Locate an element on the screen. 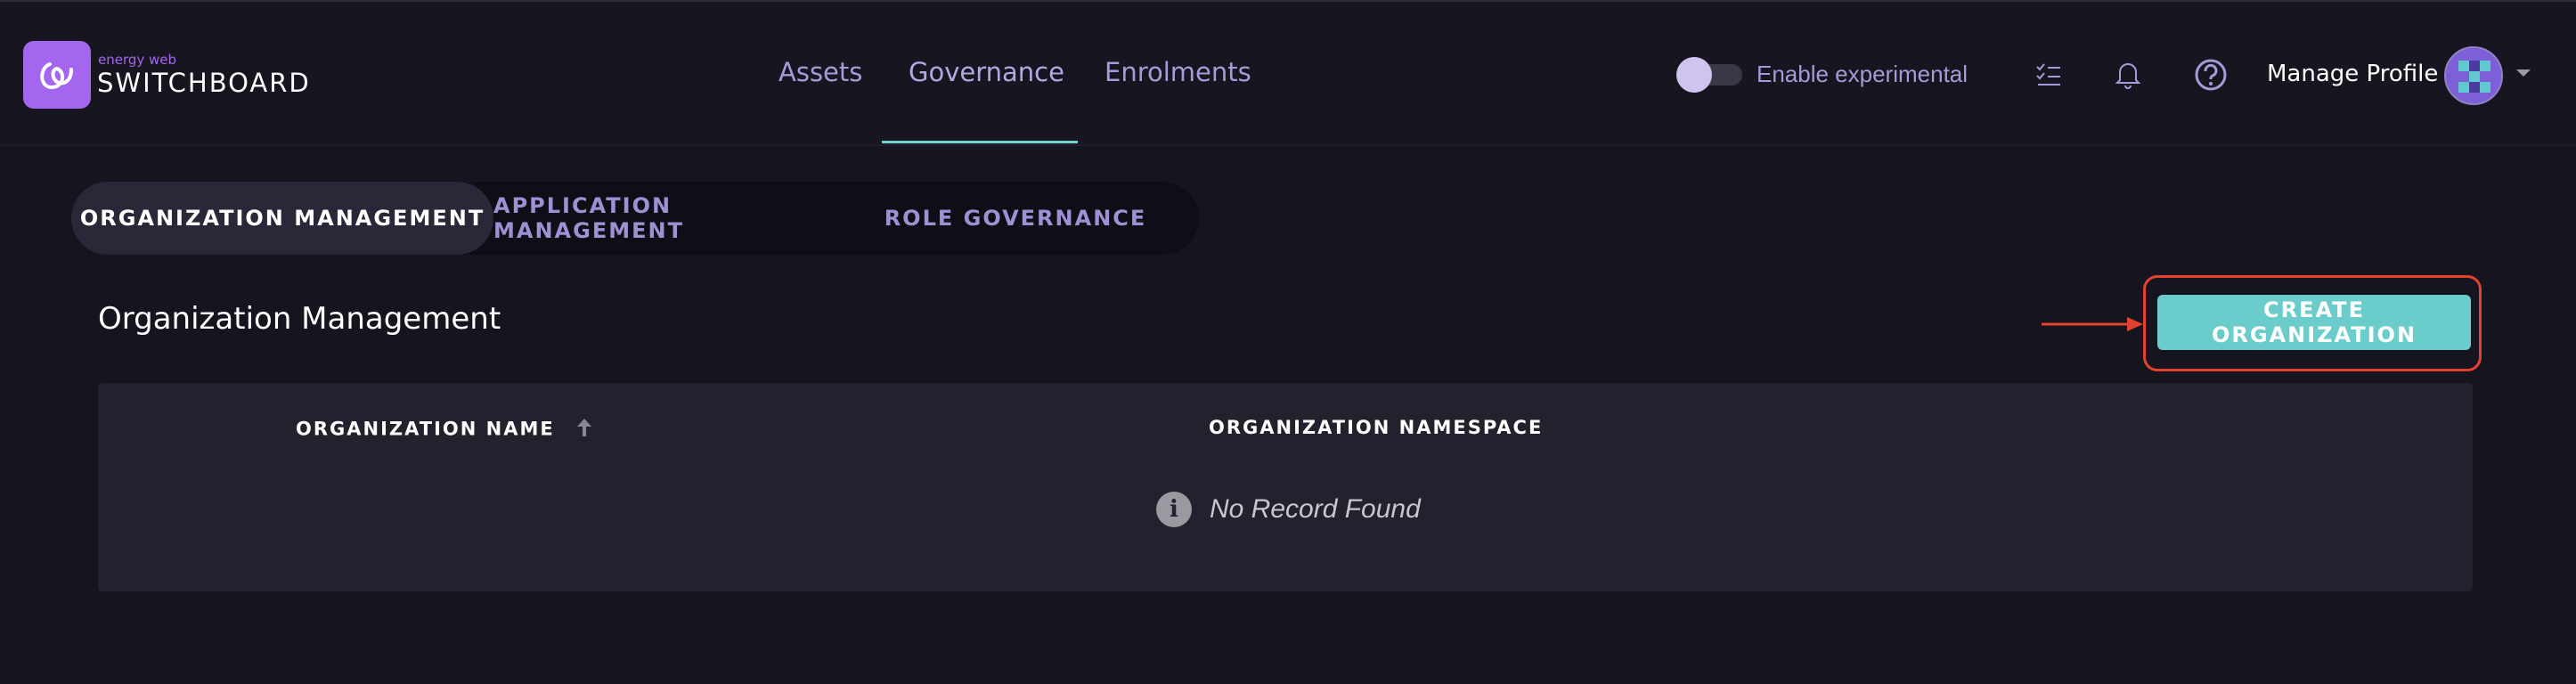  help-icon is located at coordinates (2211, 75).